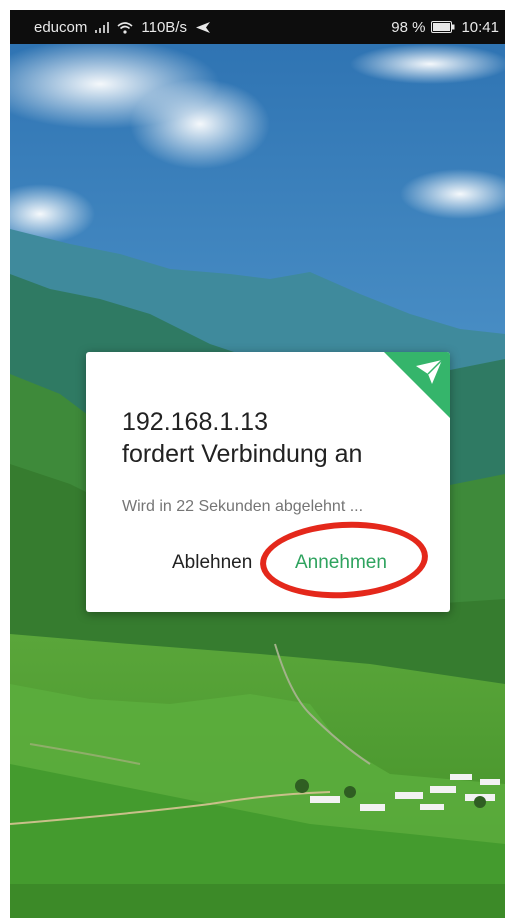  Describe the element at coordinates (480, 27) in the screenshot. I see `clock: 10:41` at that location.